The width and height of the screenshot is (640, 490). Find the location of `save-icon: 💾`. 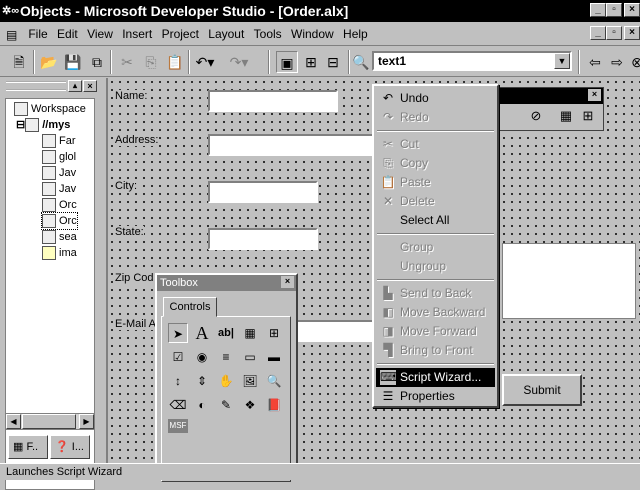

save-icon: 💾 is located at coordinates (73, 62).